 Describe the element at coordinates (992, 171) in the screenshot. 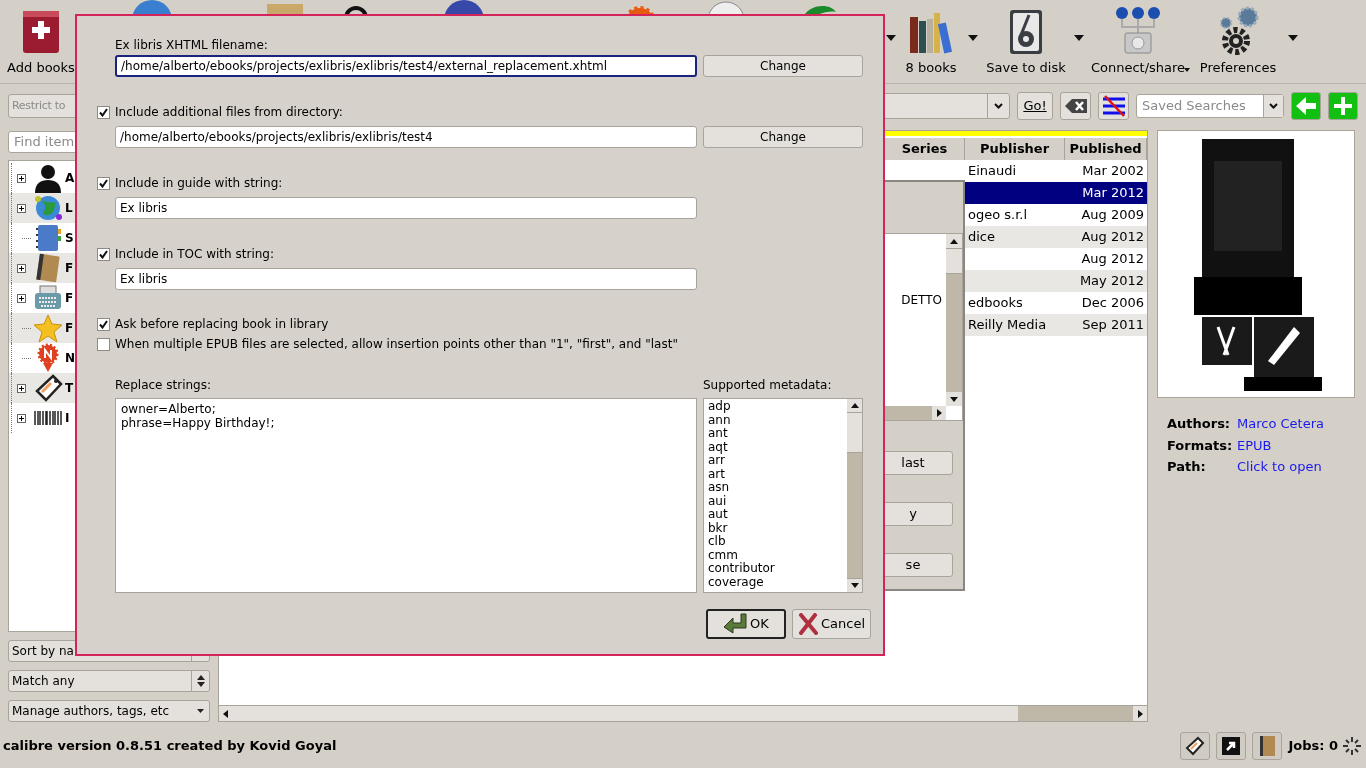

I see `table-cell-text: Einaudi` at that location.